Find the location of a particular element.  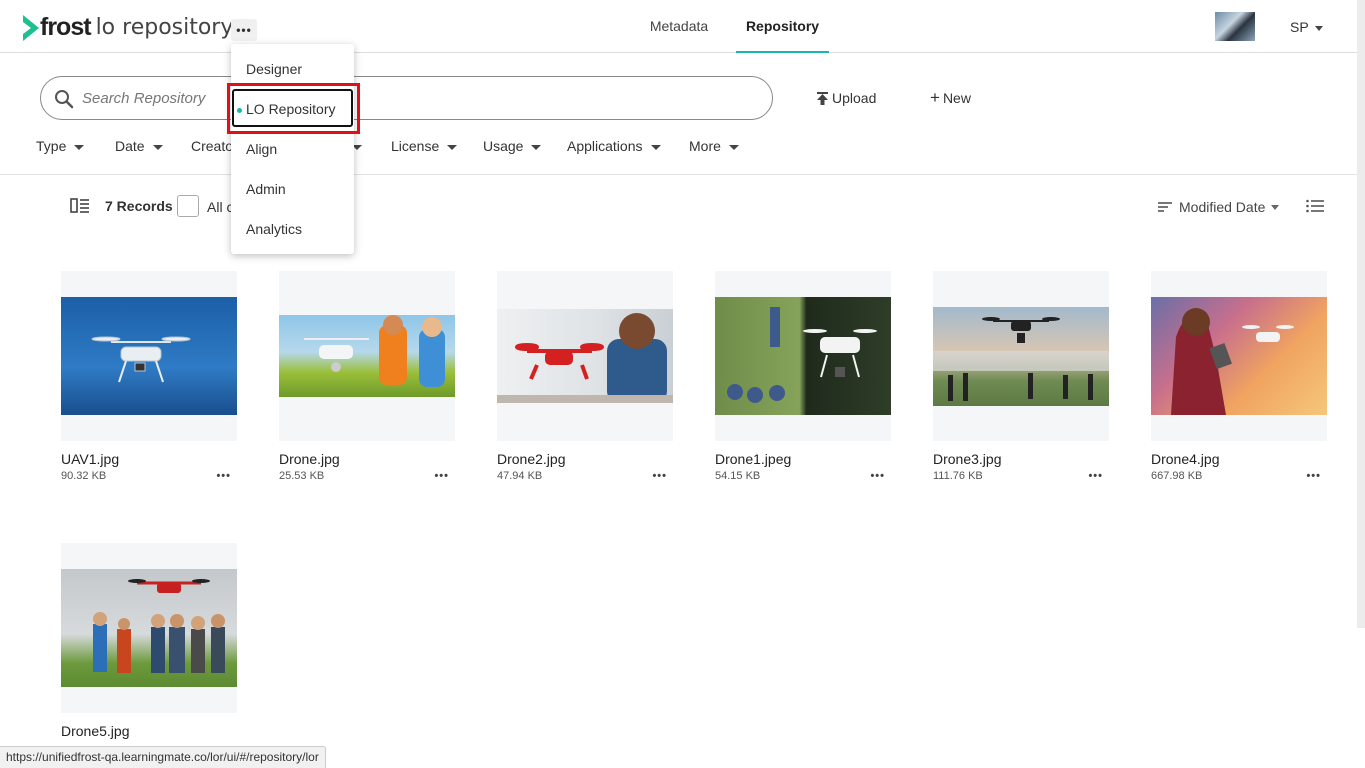

filter-type: Type is located at coordinates (60, 146).